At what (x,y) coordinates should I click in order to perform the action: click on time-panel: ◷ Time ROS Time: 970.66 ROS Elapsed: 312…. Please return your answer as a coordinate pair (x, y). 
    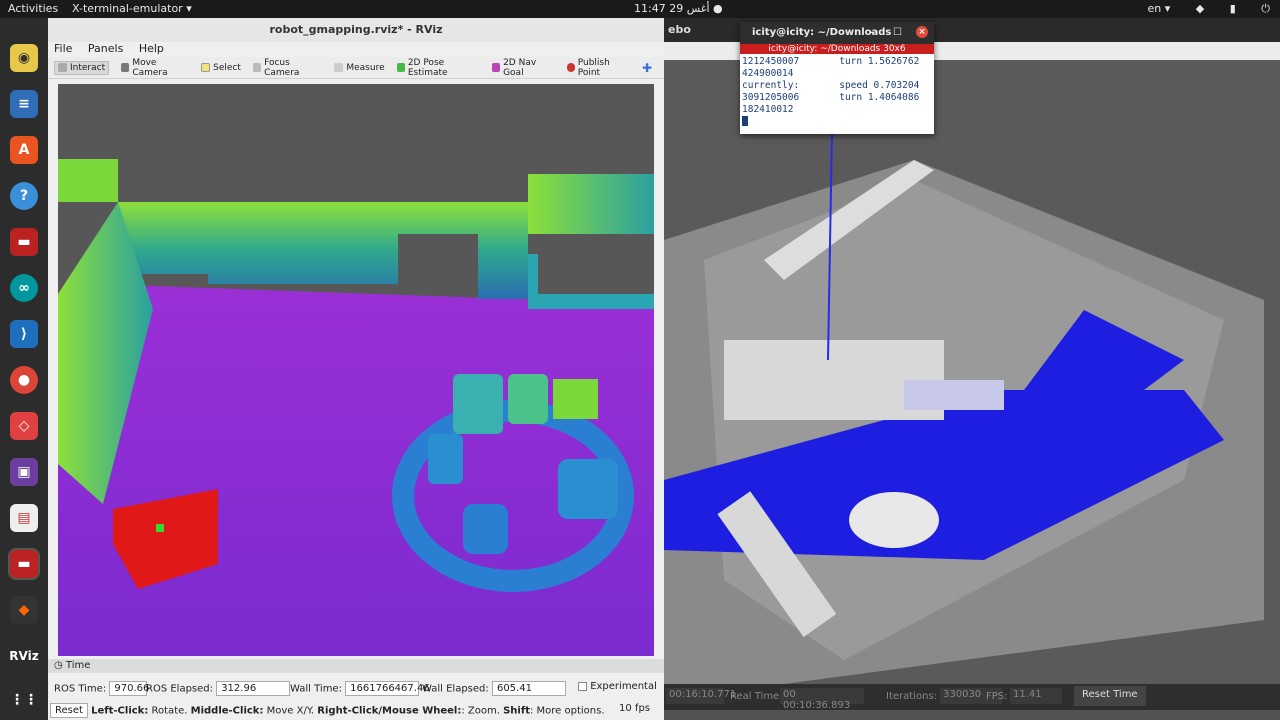
    Looking at the image, I should click on (356, 689).